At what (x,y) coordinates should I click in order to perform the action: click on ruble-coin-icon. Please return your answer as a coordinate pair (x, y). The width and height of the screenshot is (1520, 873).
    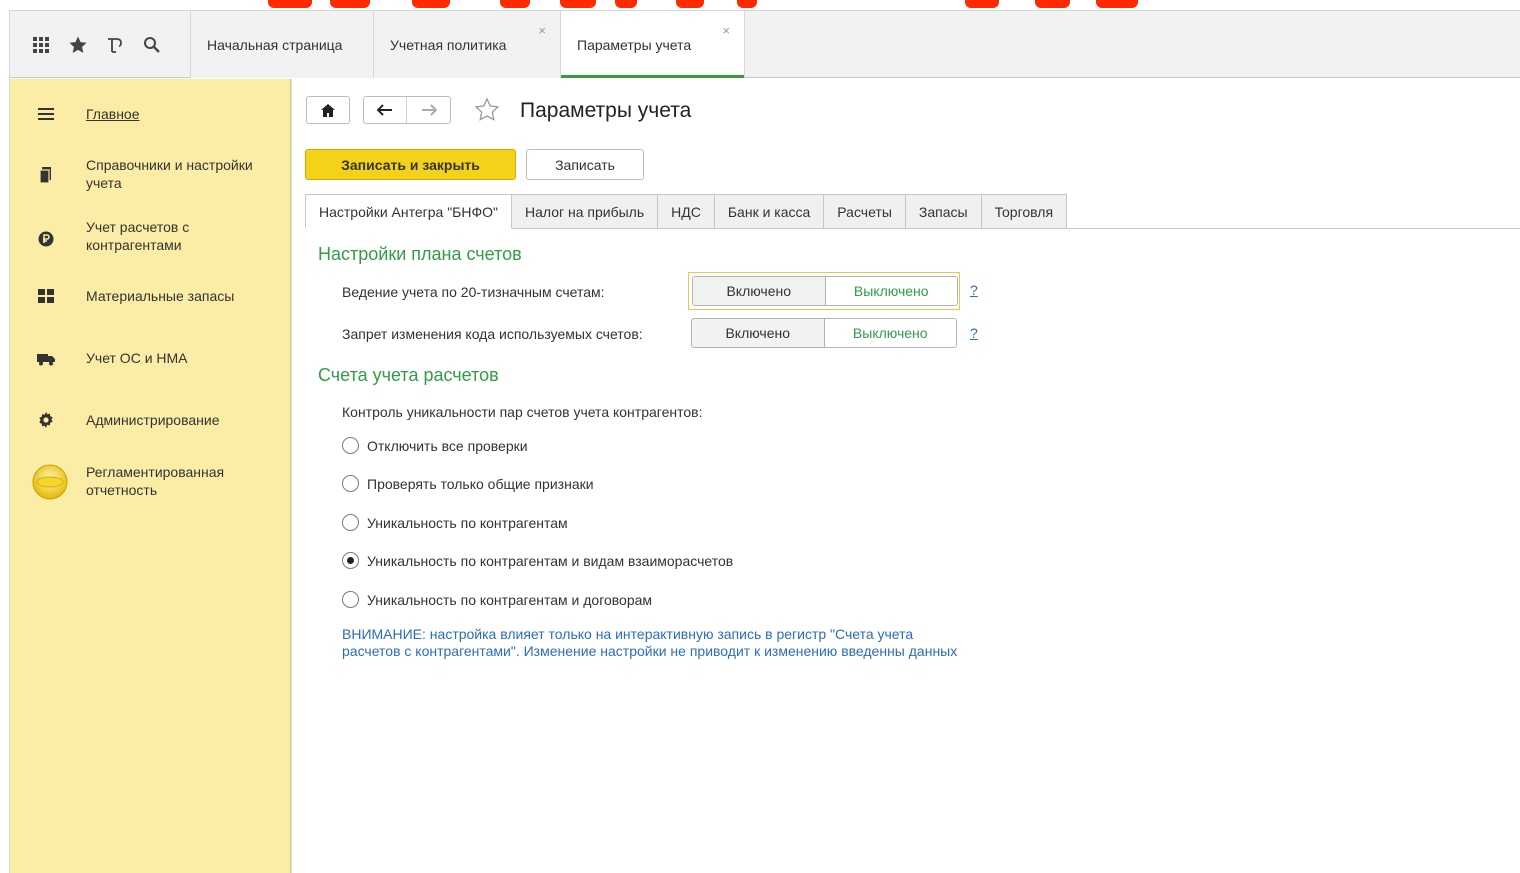
    Looking at the image, I should click on (46, 239).